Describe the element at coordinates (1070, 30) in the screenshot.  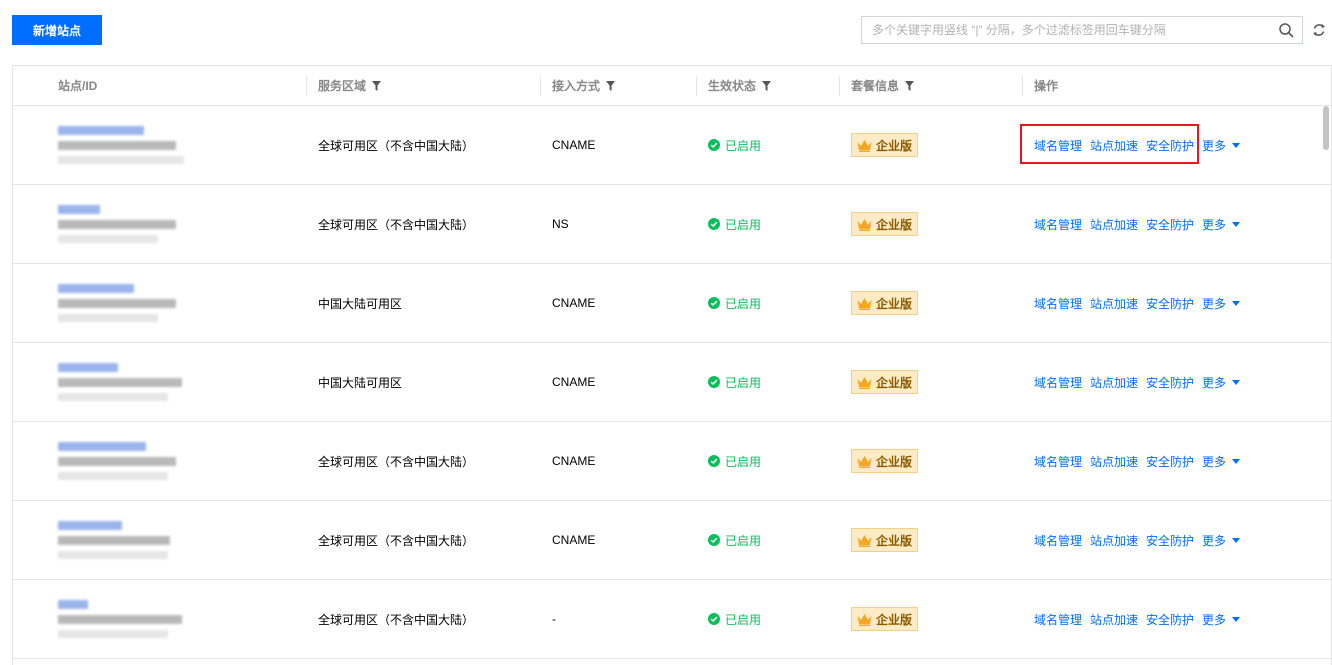
I see `search-input` at that location.